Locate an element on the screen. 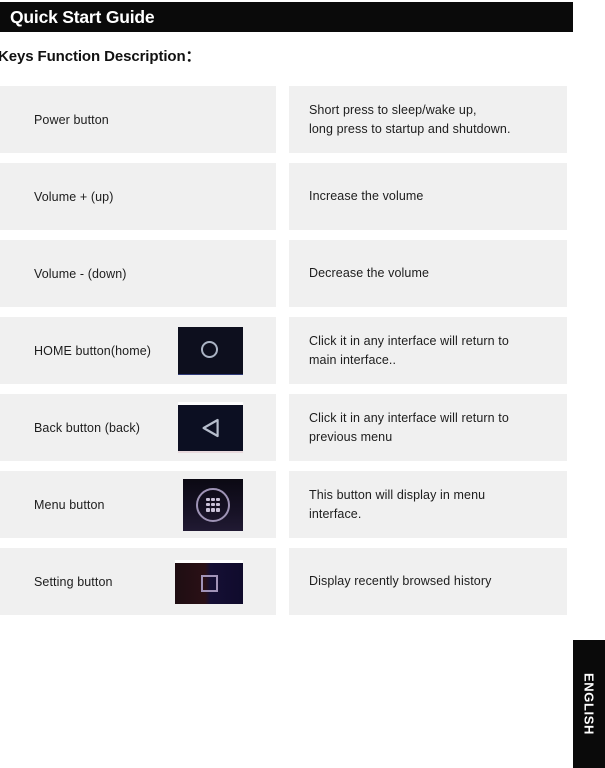 The width and height of the screenshot is (605, 768). menu-grid-glyph is located at coordinates (213, 504).